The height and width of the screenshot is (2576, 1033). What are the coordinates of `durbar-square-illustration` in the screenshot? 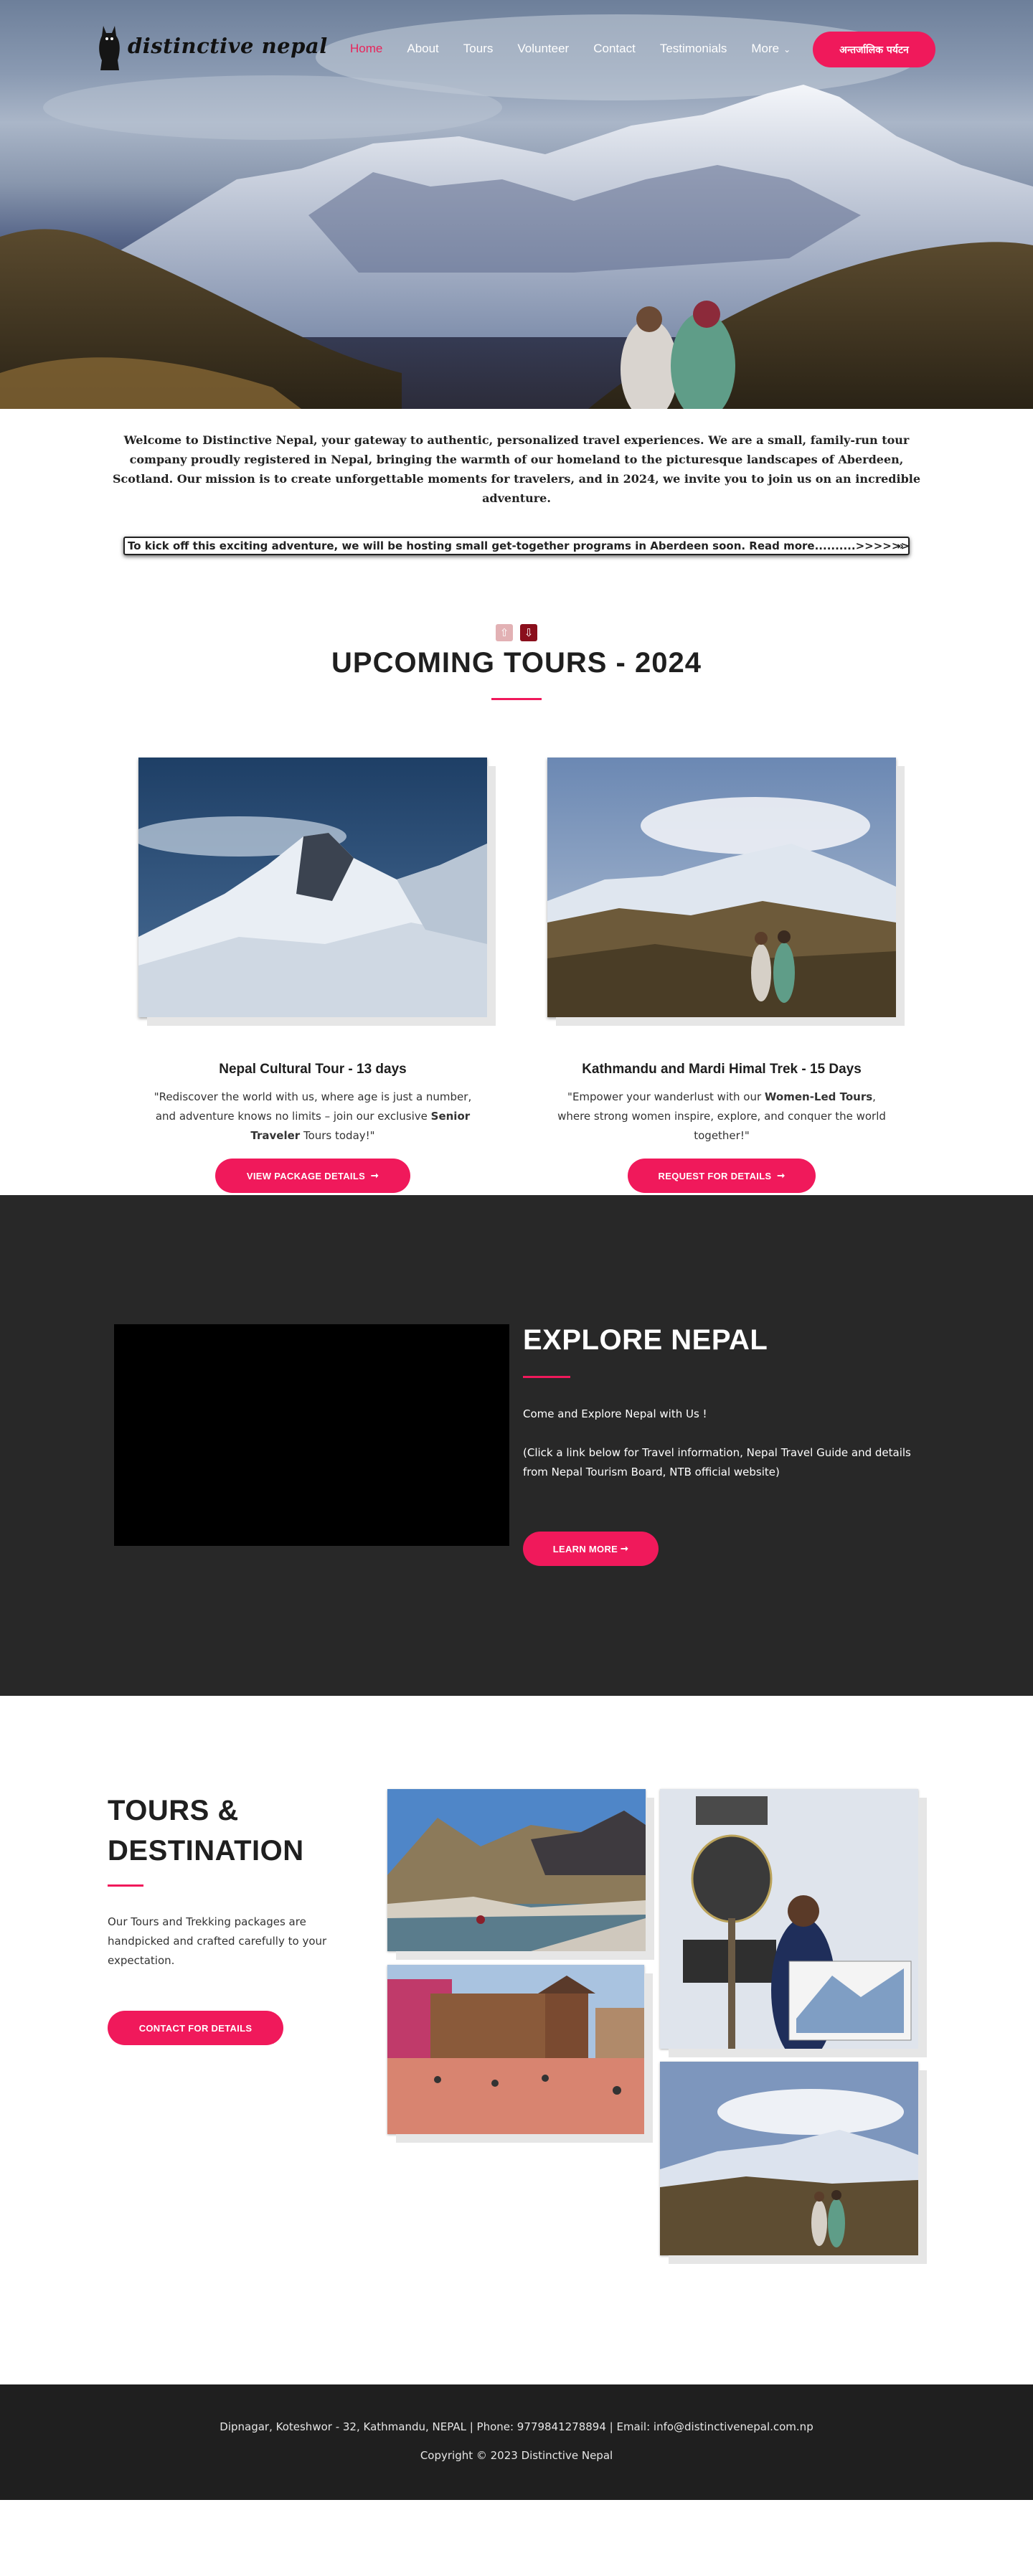 It's located at (515, 2049).